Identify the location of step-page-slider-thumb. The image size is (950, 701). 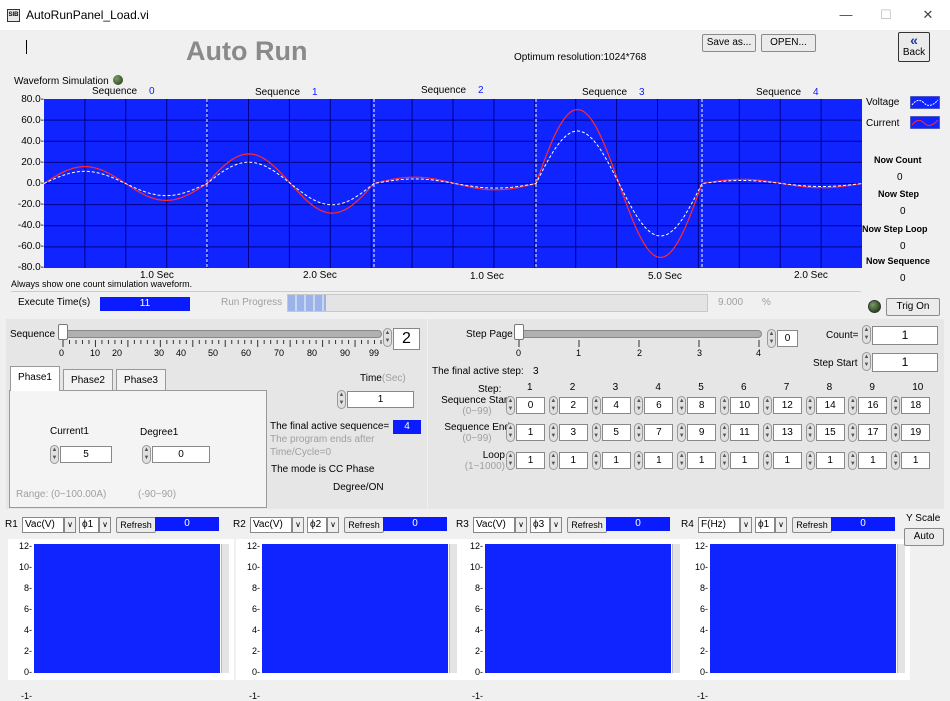
(519, 332).